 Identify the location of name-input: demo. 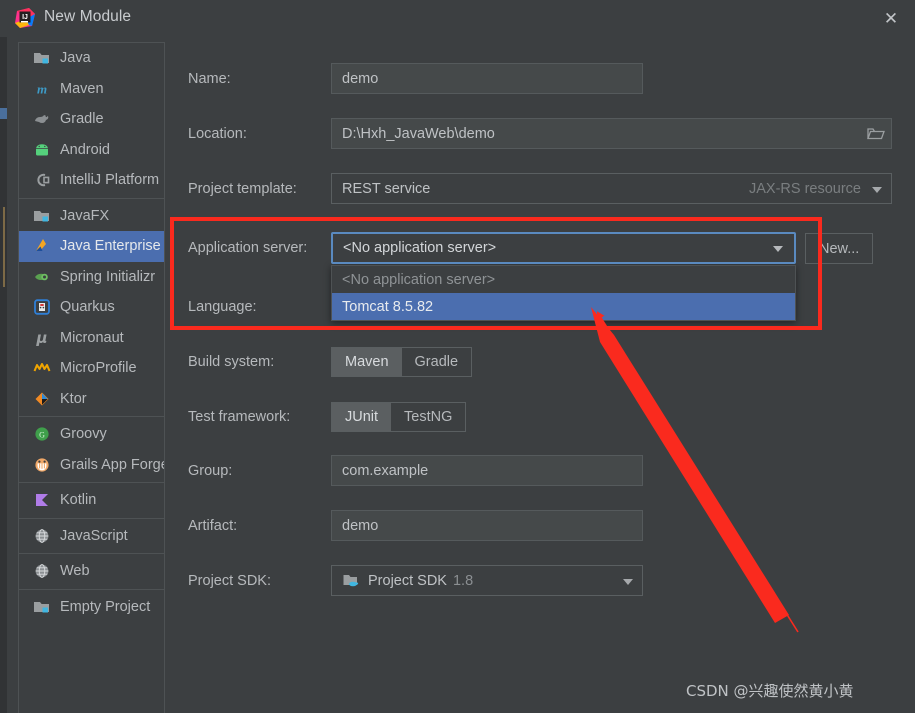
(487, 78).